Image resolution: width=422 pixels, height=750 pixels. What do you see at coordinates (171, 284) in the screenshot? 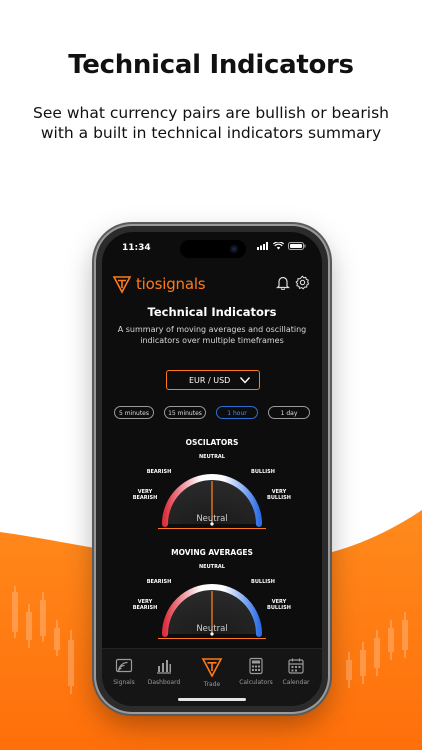
I see `brand-name: tiosignals` at bounding box center [171, 284].